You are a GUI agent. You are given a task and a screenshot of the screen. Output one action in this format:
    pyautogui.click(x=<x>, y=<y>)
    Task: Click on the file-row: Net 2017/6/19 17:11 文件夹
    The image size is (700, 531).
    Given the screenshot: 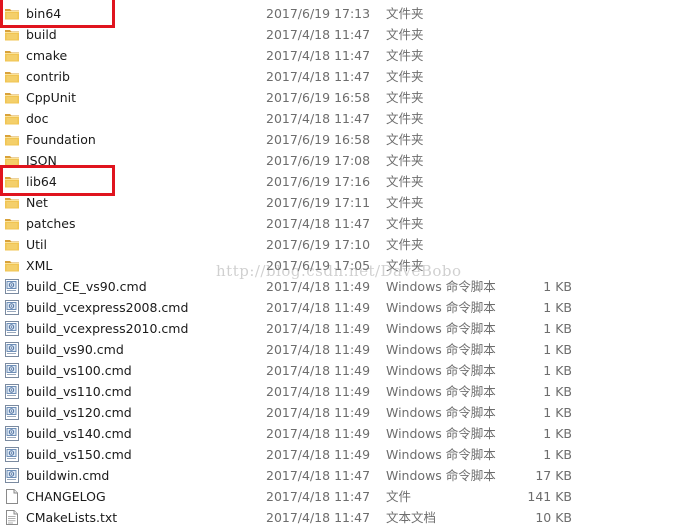 What is the action you would take?
    pyautogui.click(x=350, y=202)
    